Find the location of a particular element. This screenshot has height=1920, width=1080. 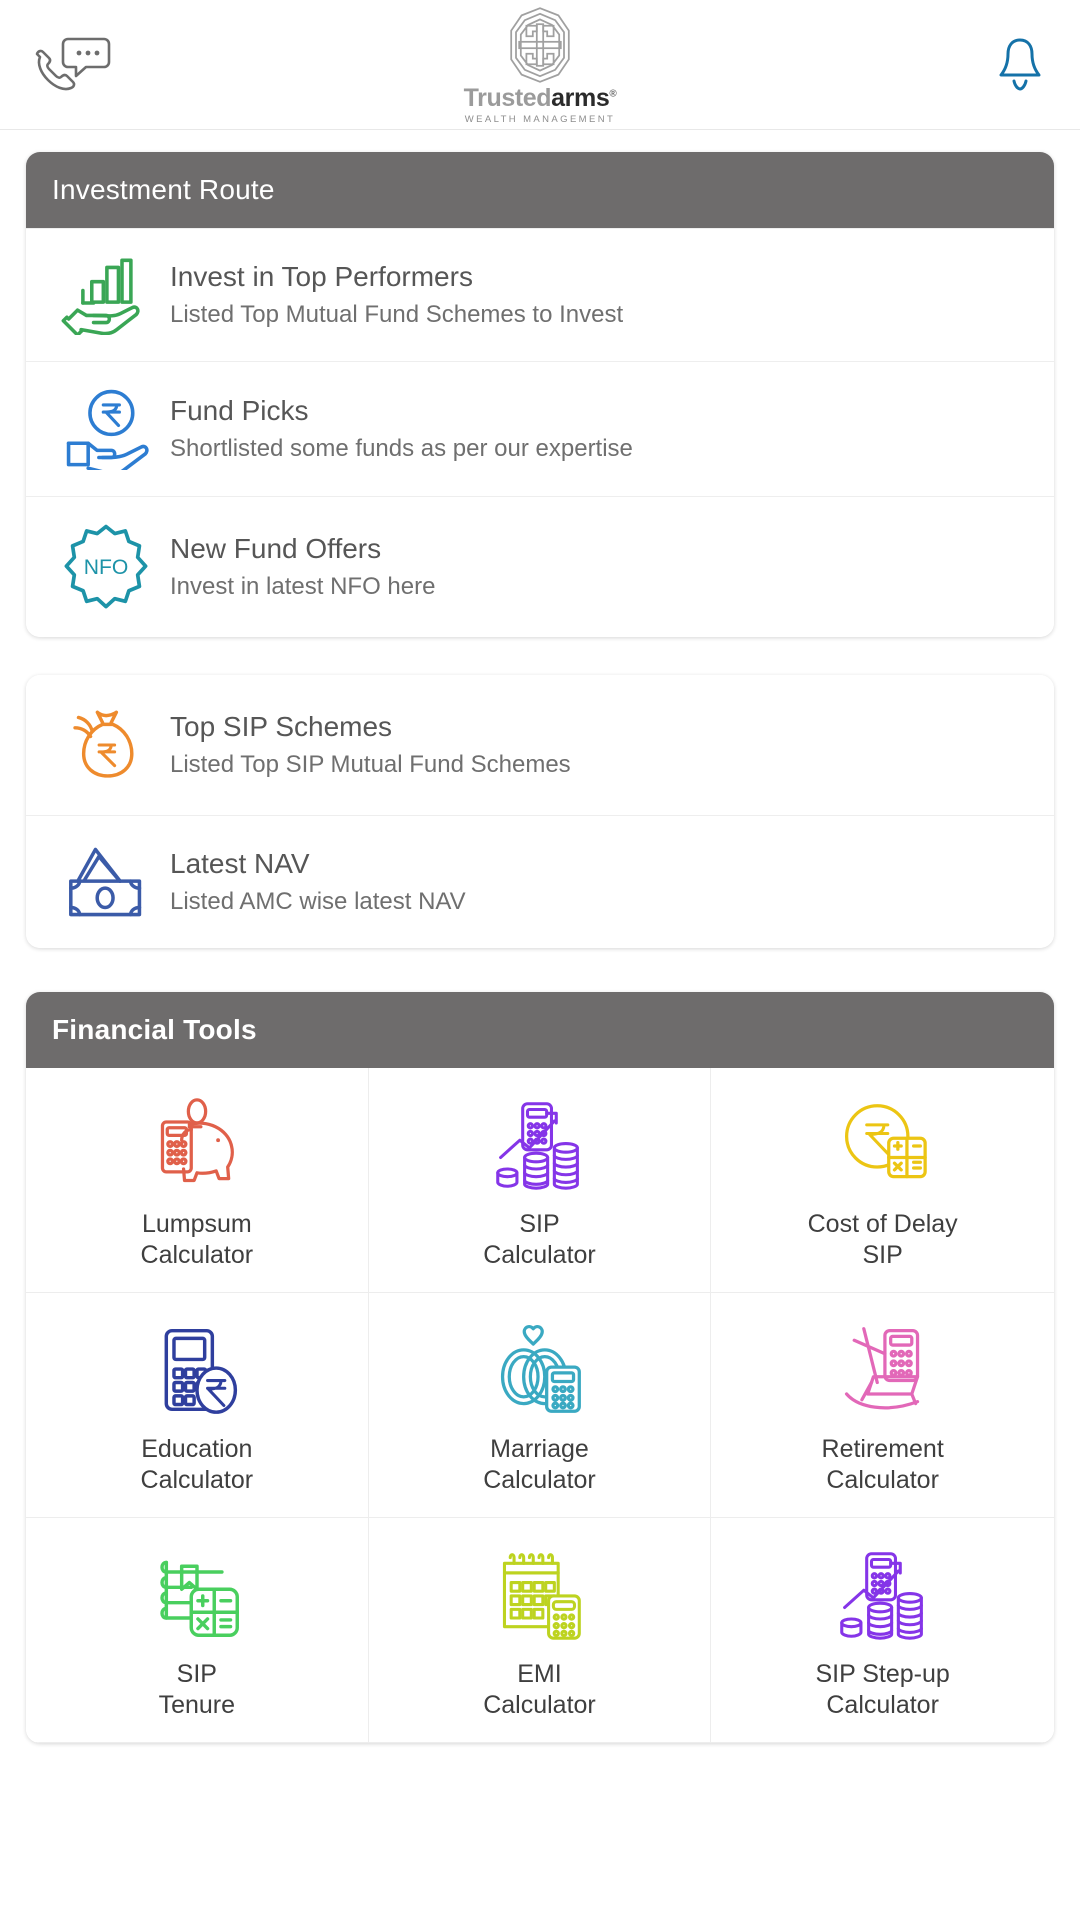

brand-registered: ® is located at coordinates (613, 94).